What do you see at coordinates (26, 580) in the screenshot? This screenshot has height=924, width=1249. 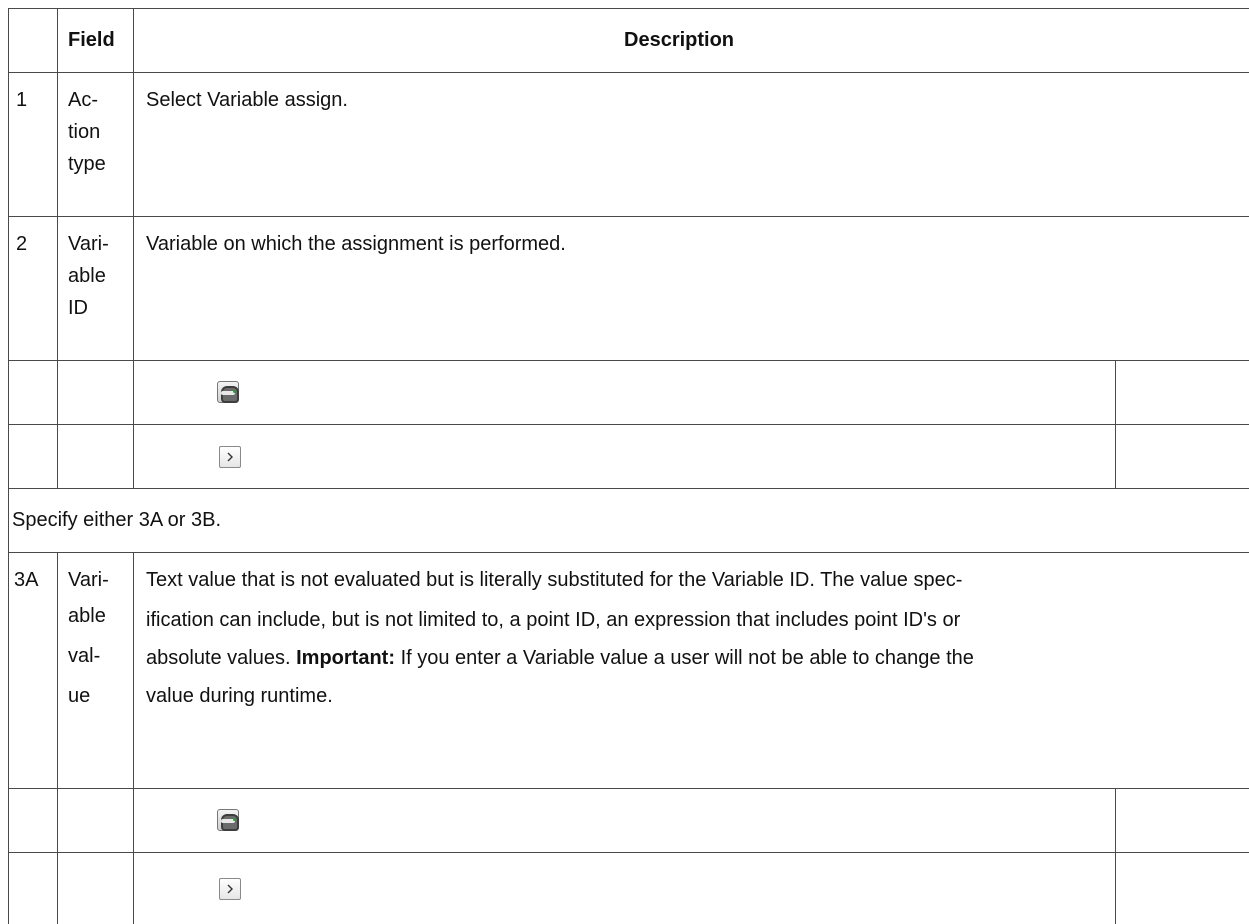 I see `row-index: 3A` at bounding box center [26, 580].